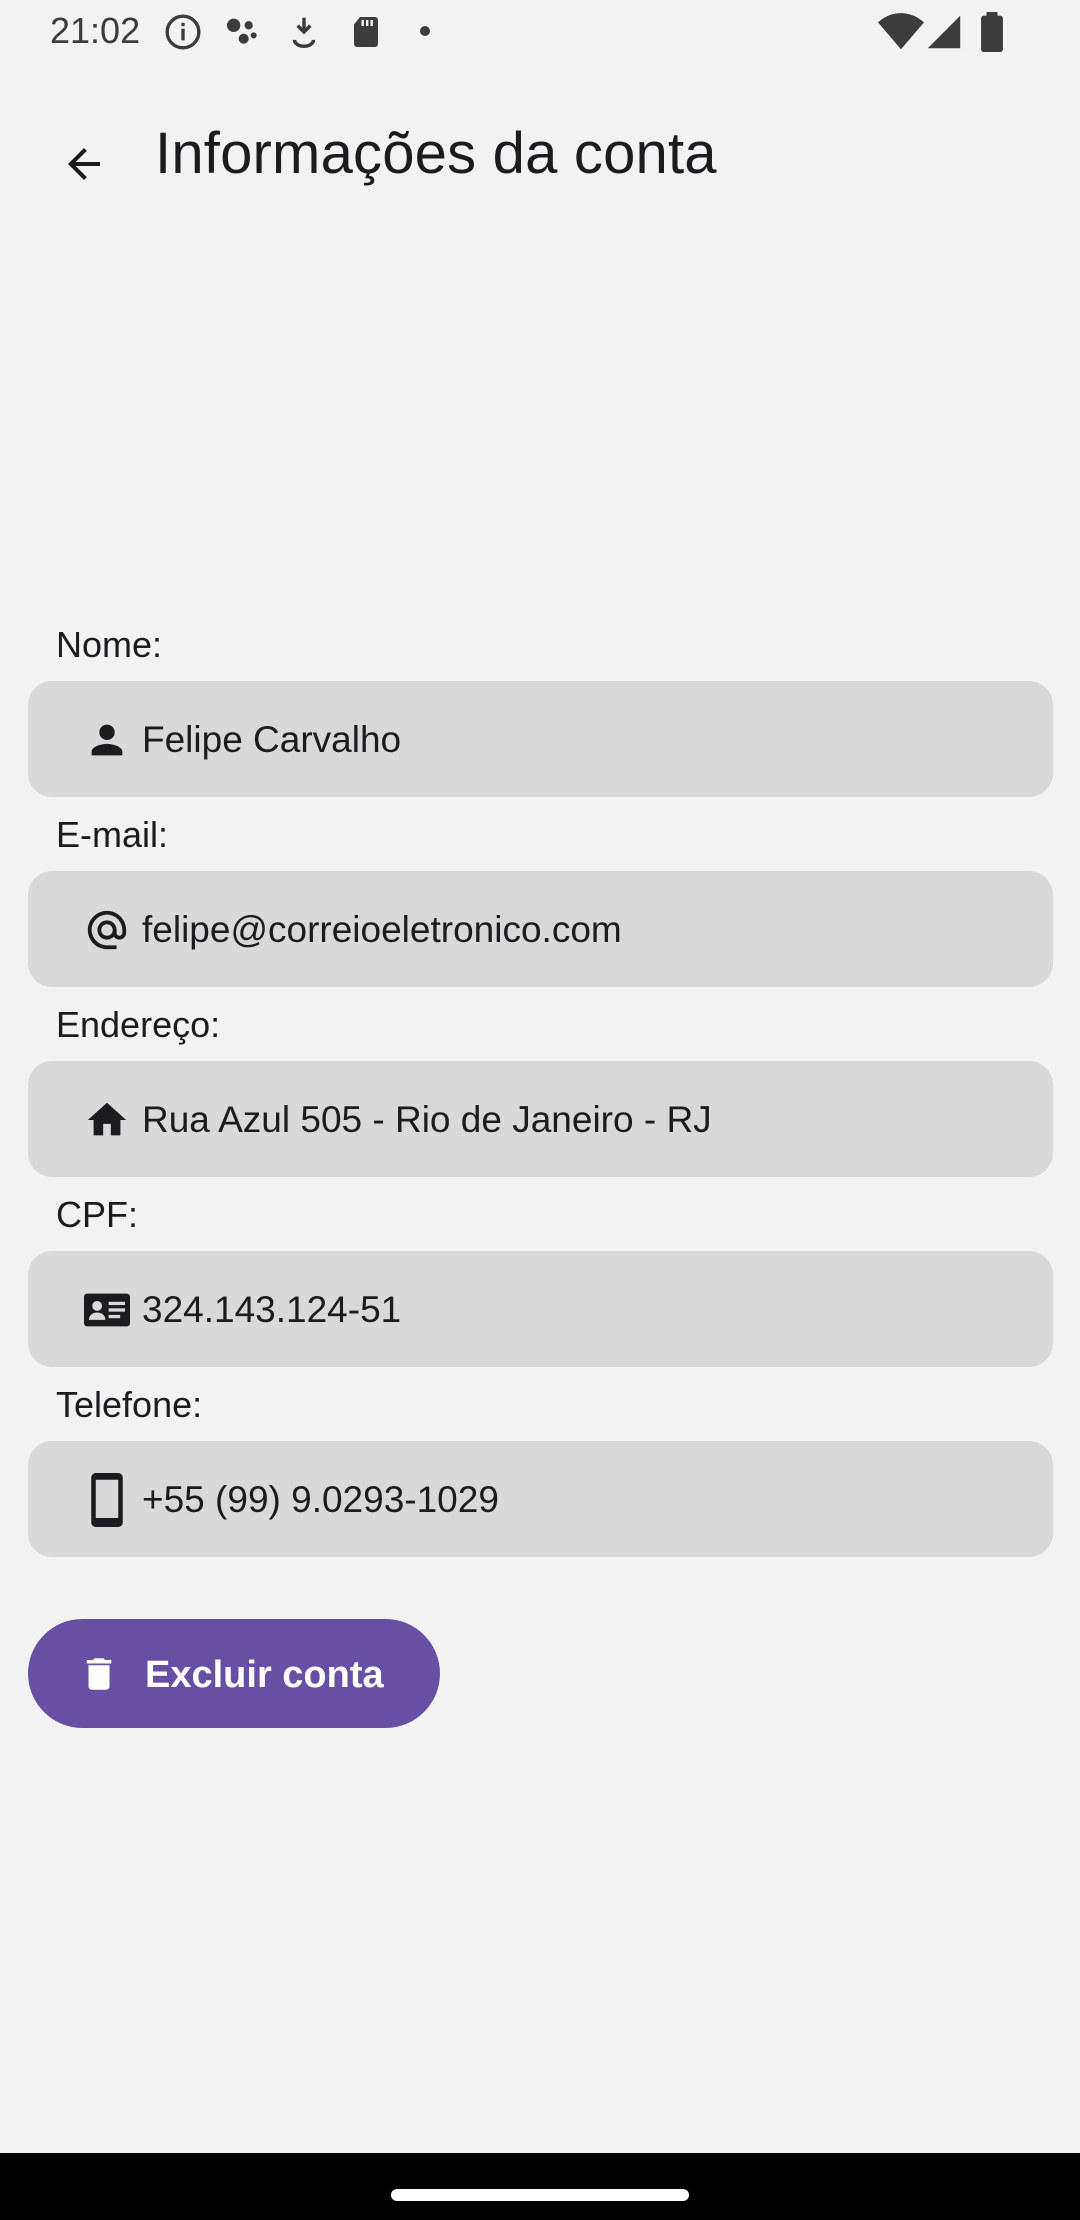 The width and height of the screenshot is (1080, 2220). I want to click on name-value: Felipe Carvalho, so click(272, 739).